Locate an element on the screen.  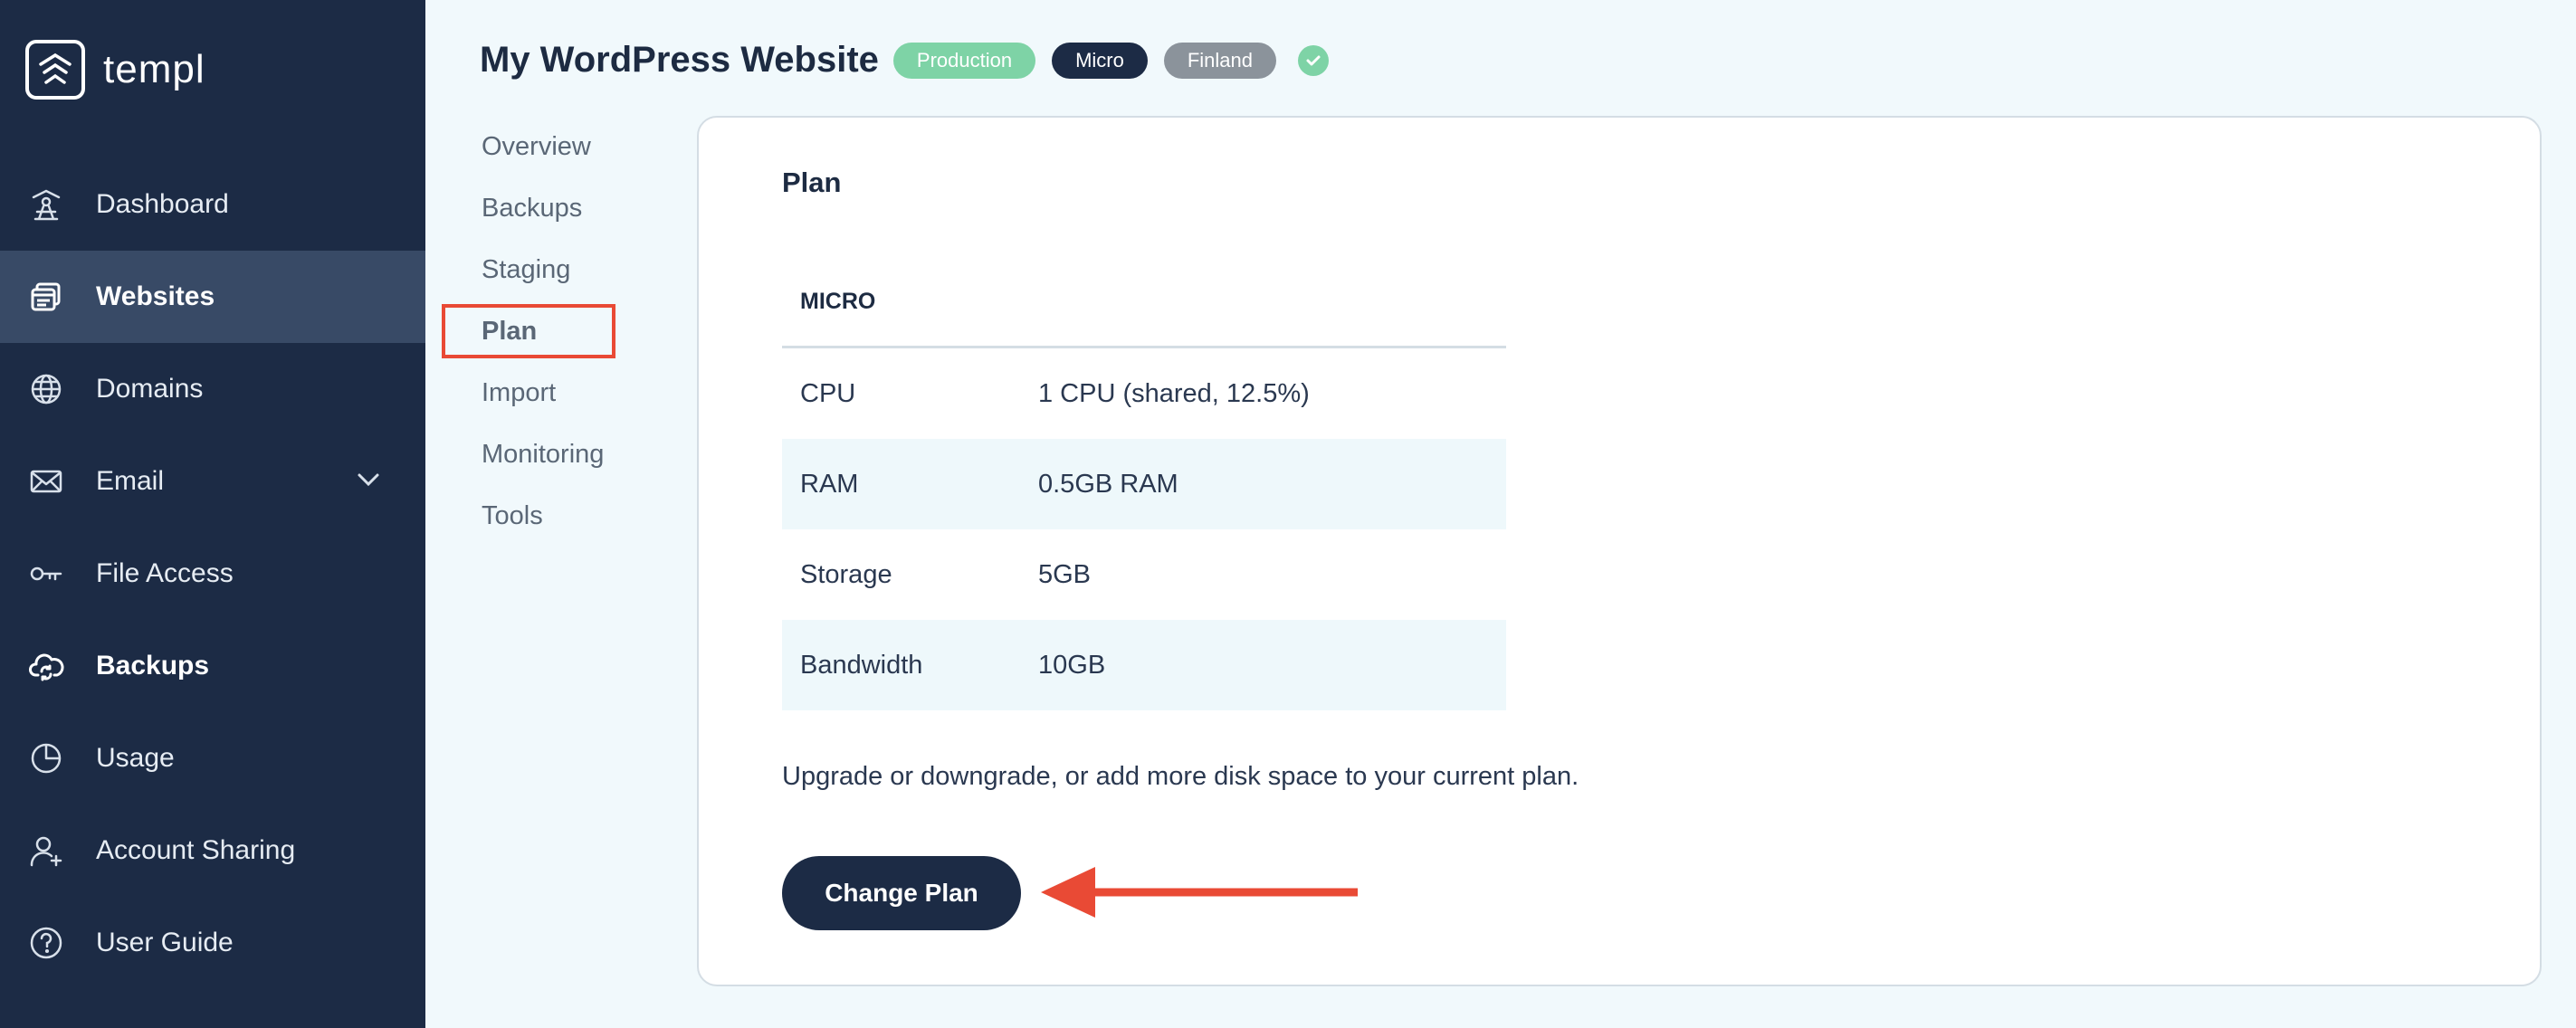
sidebar-item-label: Usage is located at coordinates (135, 758).